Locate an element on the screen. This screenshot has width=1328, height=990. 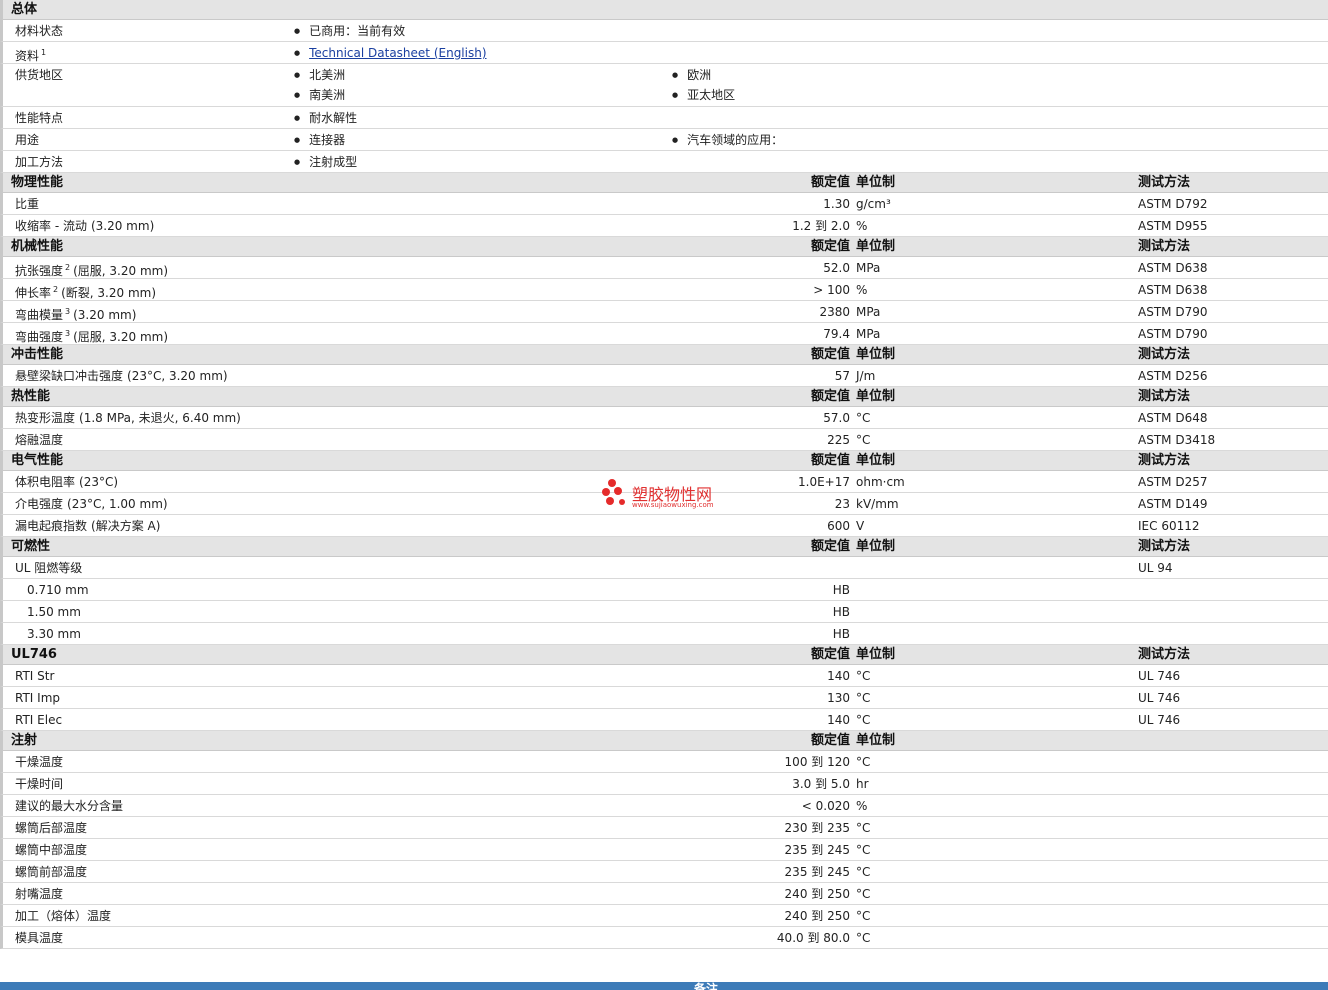
general-row-features: 性能特点 耐水解性 is located at coordinates (664, 118).